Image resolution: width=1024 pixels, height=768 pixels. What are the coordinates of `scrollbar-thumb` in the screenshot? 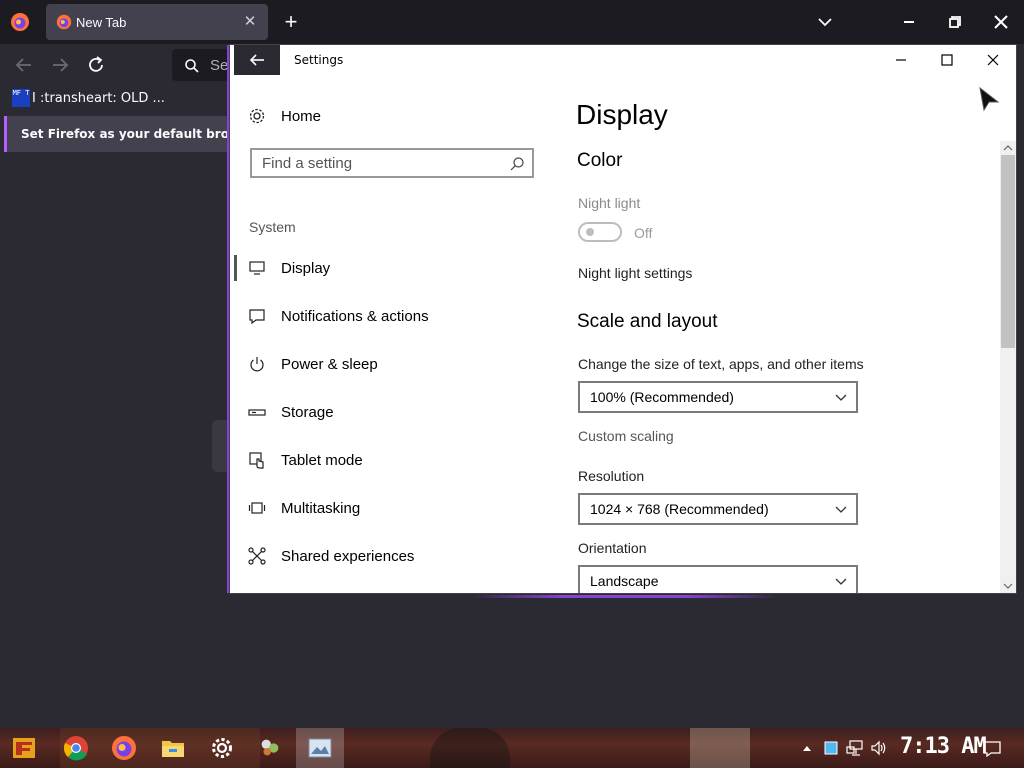 It's located at (1008, 251).